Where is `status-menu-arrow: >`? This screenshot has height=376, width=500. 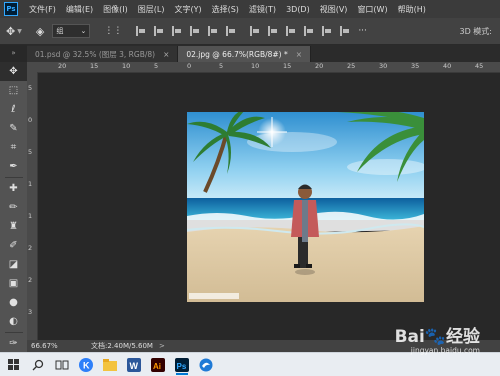
status-menu-arrow: > is located at coordinates (162, 346).